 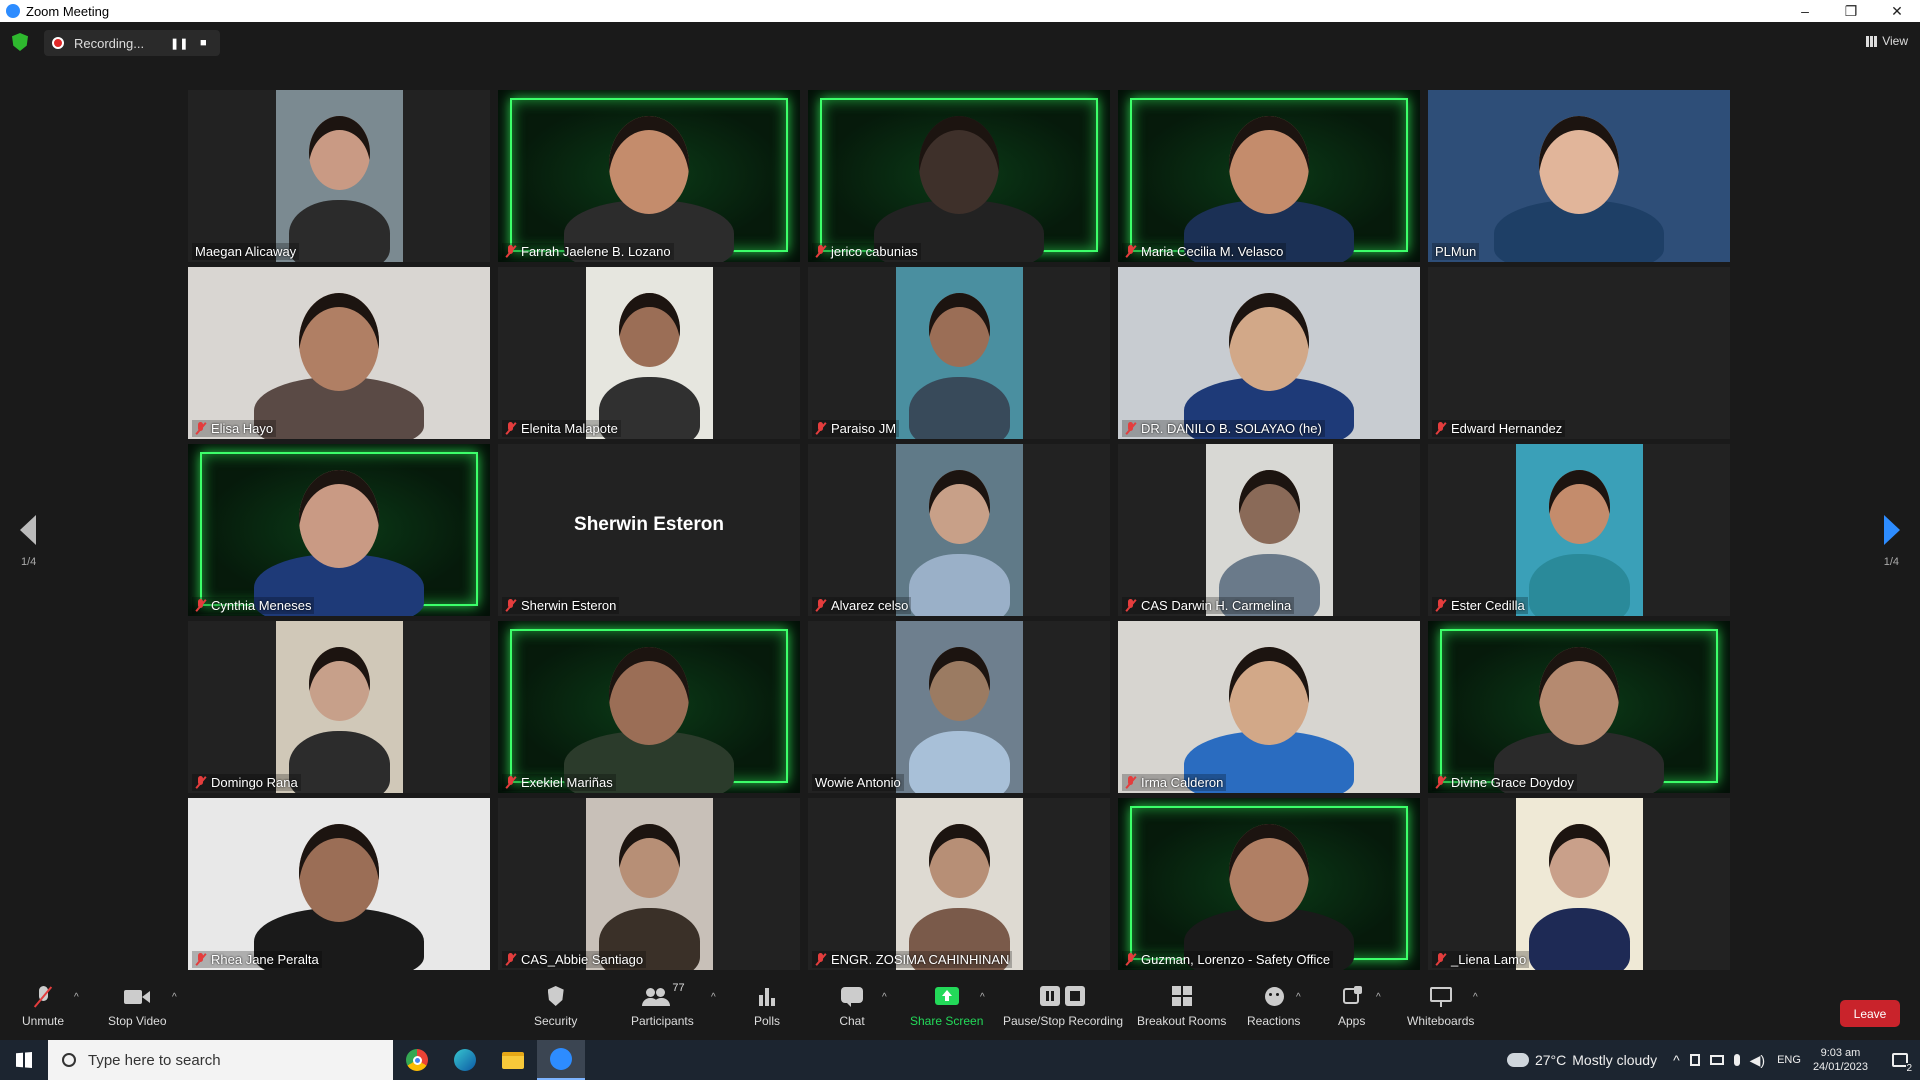 I want to click on whiteboards-label: Whiteboards, so click(x=1441, y=1021).